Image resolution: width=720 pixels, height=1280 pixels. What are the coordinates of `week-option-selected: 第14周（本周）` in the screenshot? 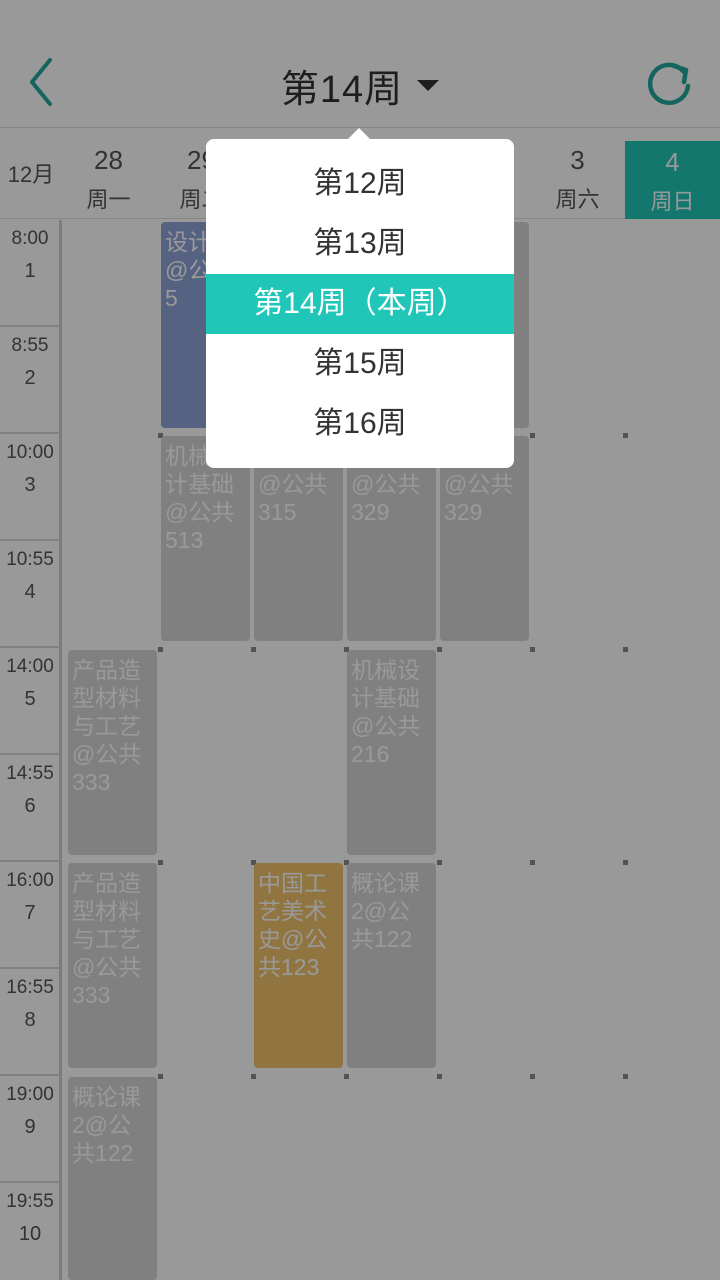 It's located at (360, 304).